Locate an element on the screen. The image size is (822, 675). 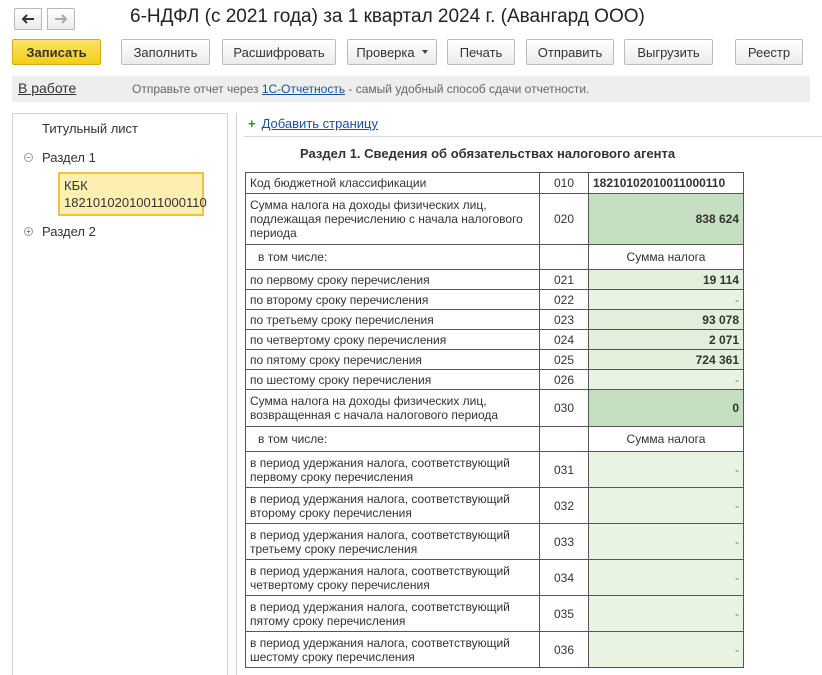
table-row: по первому сроку перечисления 021 19 114 is located at coordinates (494, 279).